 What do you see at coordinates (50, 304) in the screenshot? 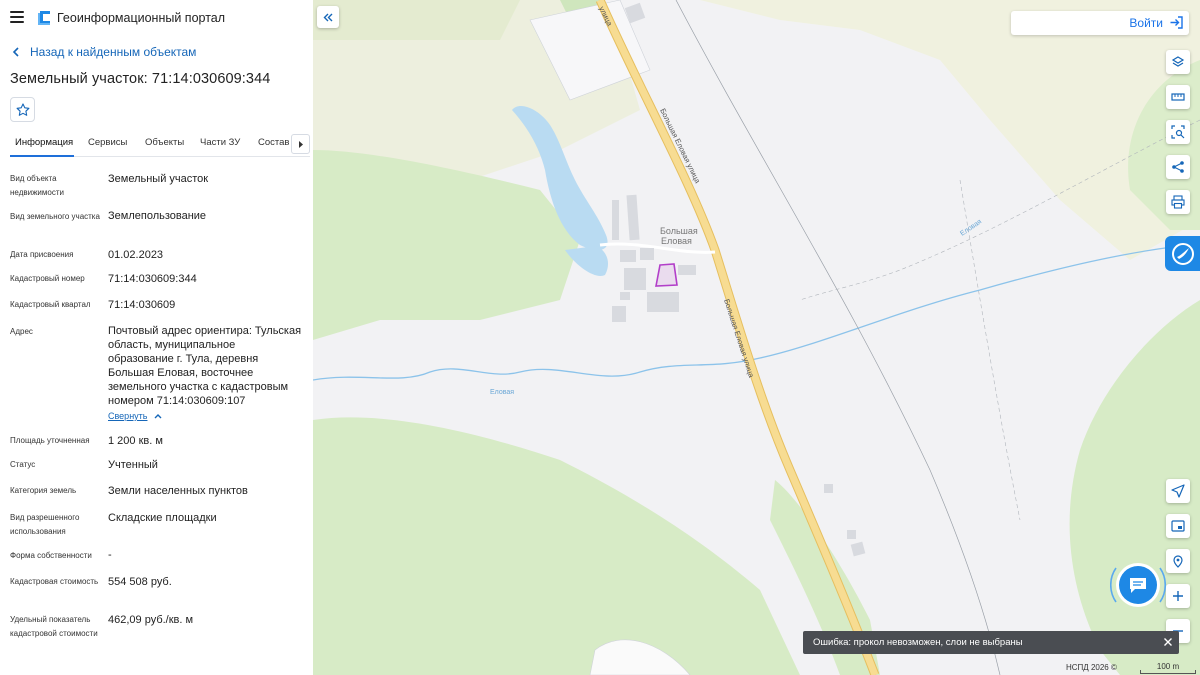
I see `prop-label-cadastral-quarter: Кадастровый квартал` at bounding box center [50, 304].